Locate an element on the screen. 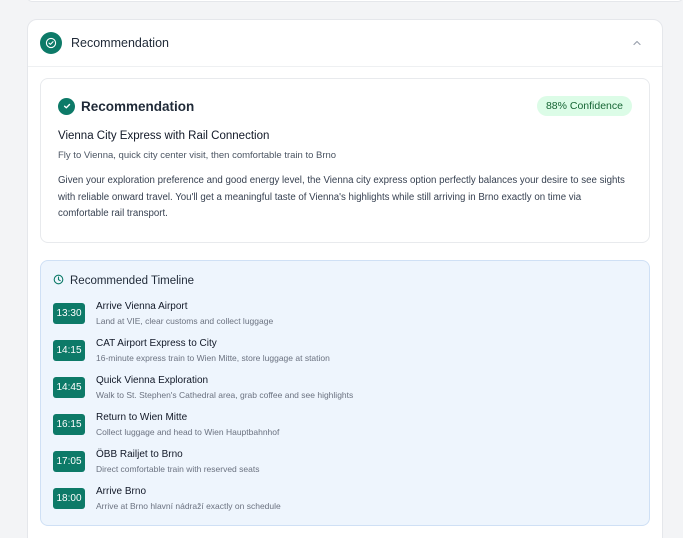  accordion-header: Recommendation is located at coordinates (345, 43).